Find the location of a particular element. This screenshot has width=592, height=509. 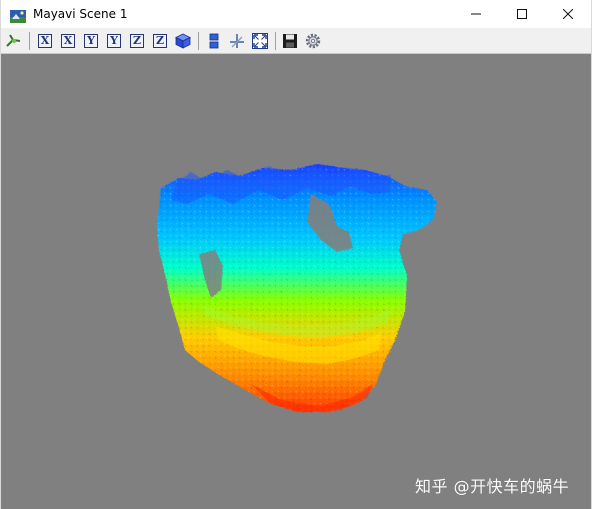

view-x-negative-icon: X is located at coordinates (68, 41).